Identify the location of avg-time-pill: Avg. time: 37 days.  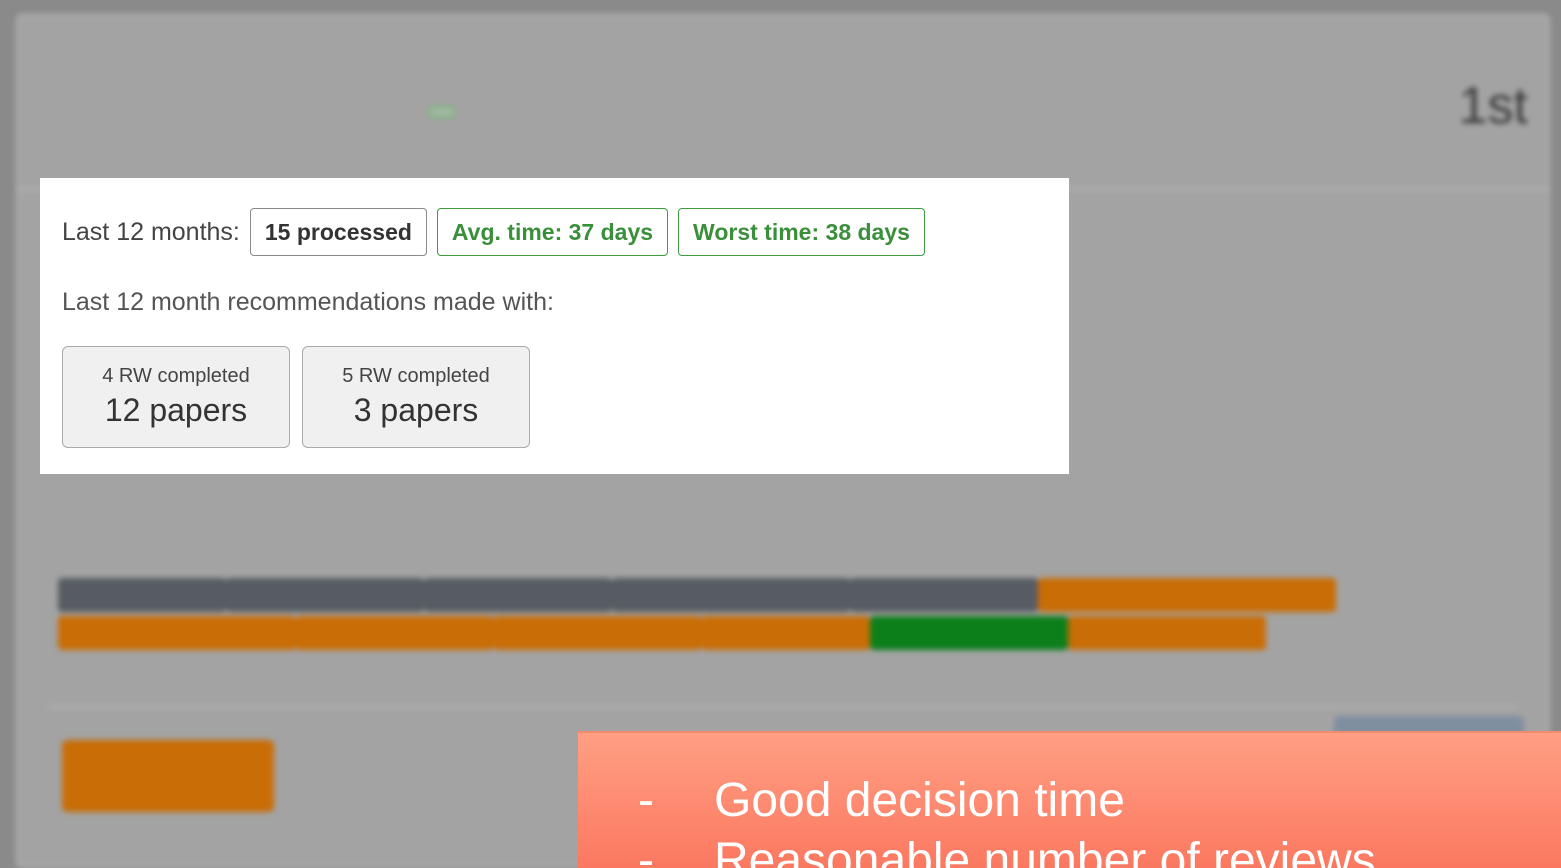
(552, 232).